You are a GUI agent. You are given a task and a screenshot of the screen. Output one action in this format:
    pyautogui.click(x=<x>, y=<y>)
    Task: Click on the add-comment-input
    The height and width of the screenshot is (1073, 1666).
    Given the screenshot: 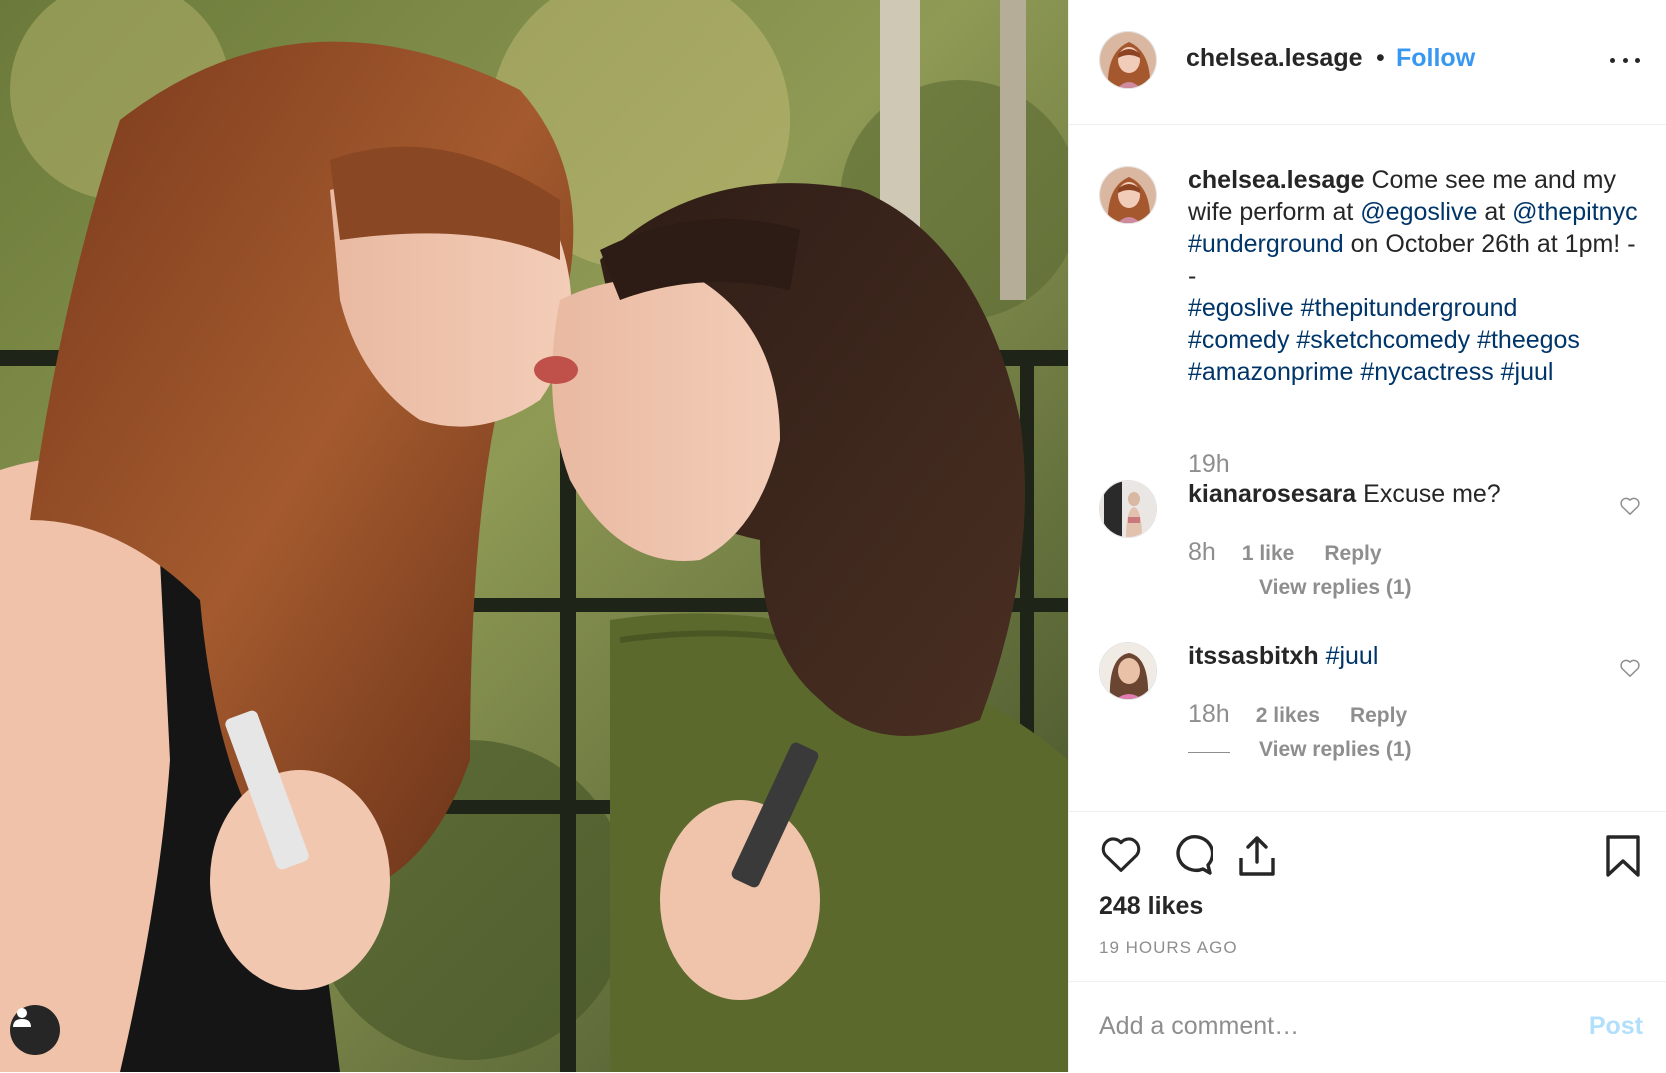 What is the action you would take?
    pyautogui.click(x=1314, y=1026)
    